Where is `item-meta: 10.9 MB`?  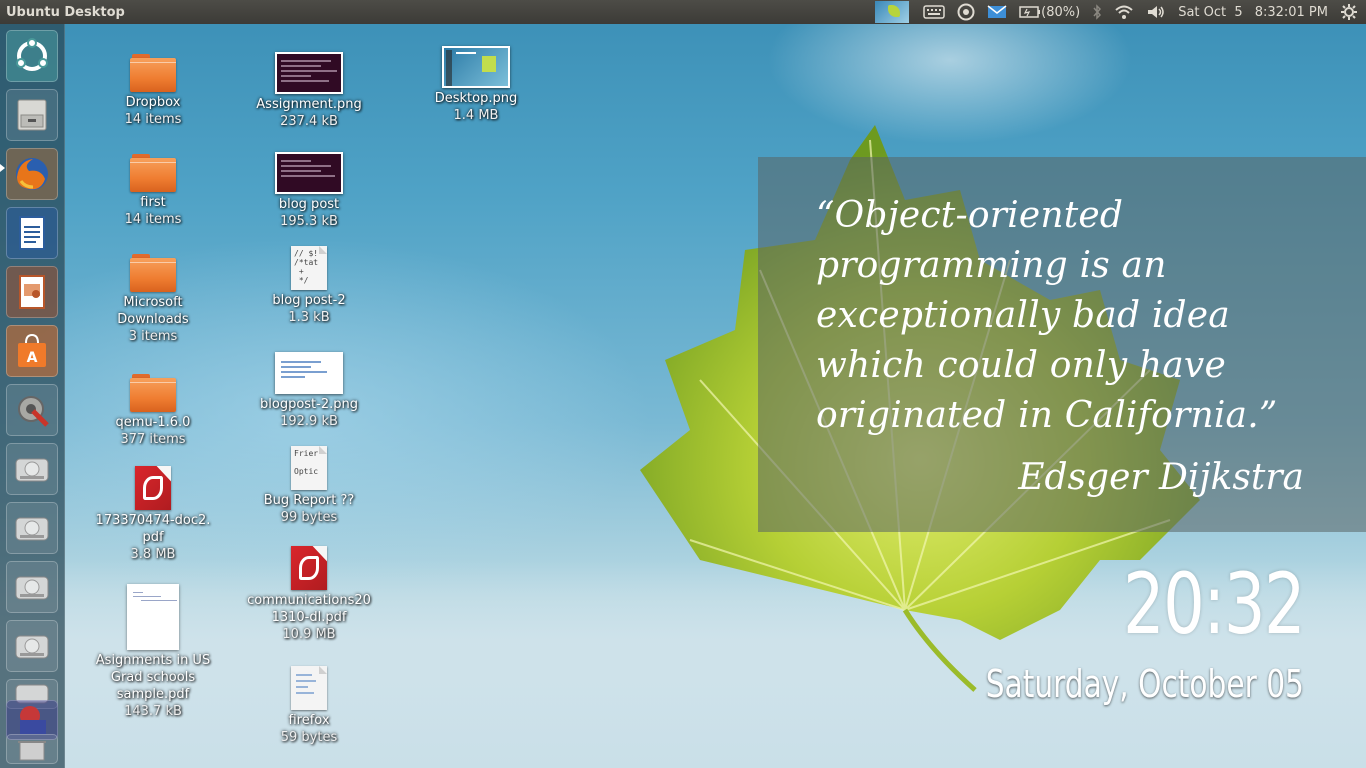
item-meta: 10.9 MB is located at coordinates (309, 634).